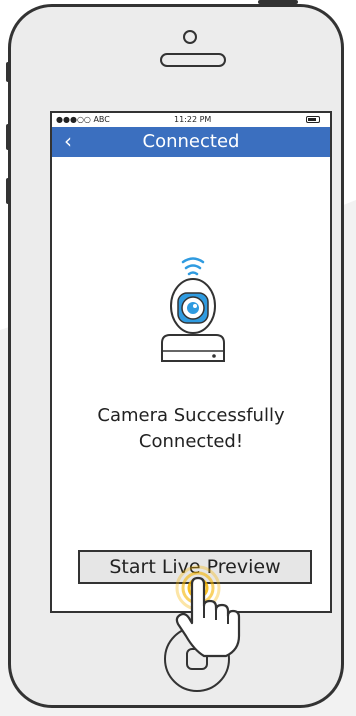 This screenshot has height=716, width=356. I want to click on battery-icon, so click(313, 119).